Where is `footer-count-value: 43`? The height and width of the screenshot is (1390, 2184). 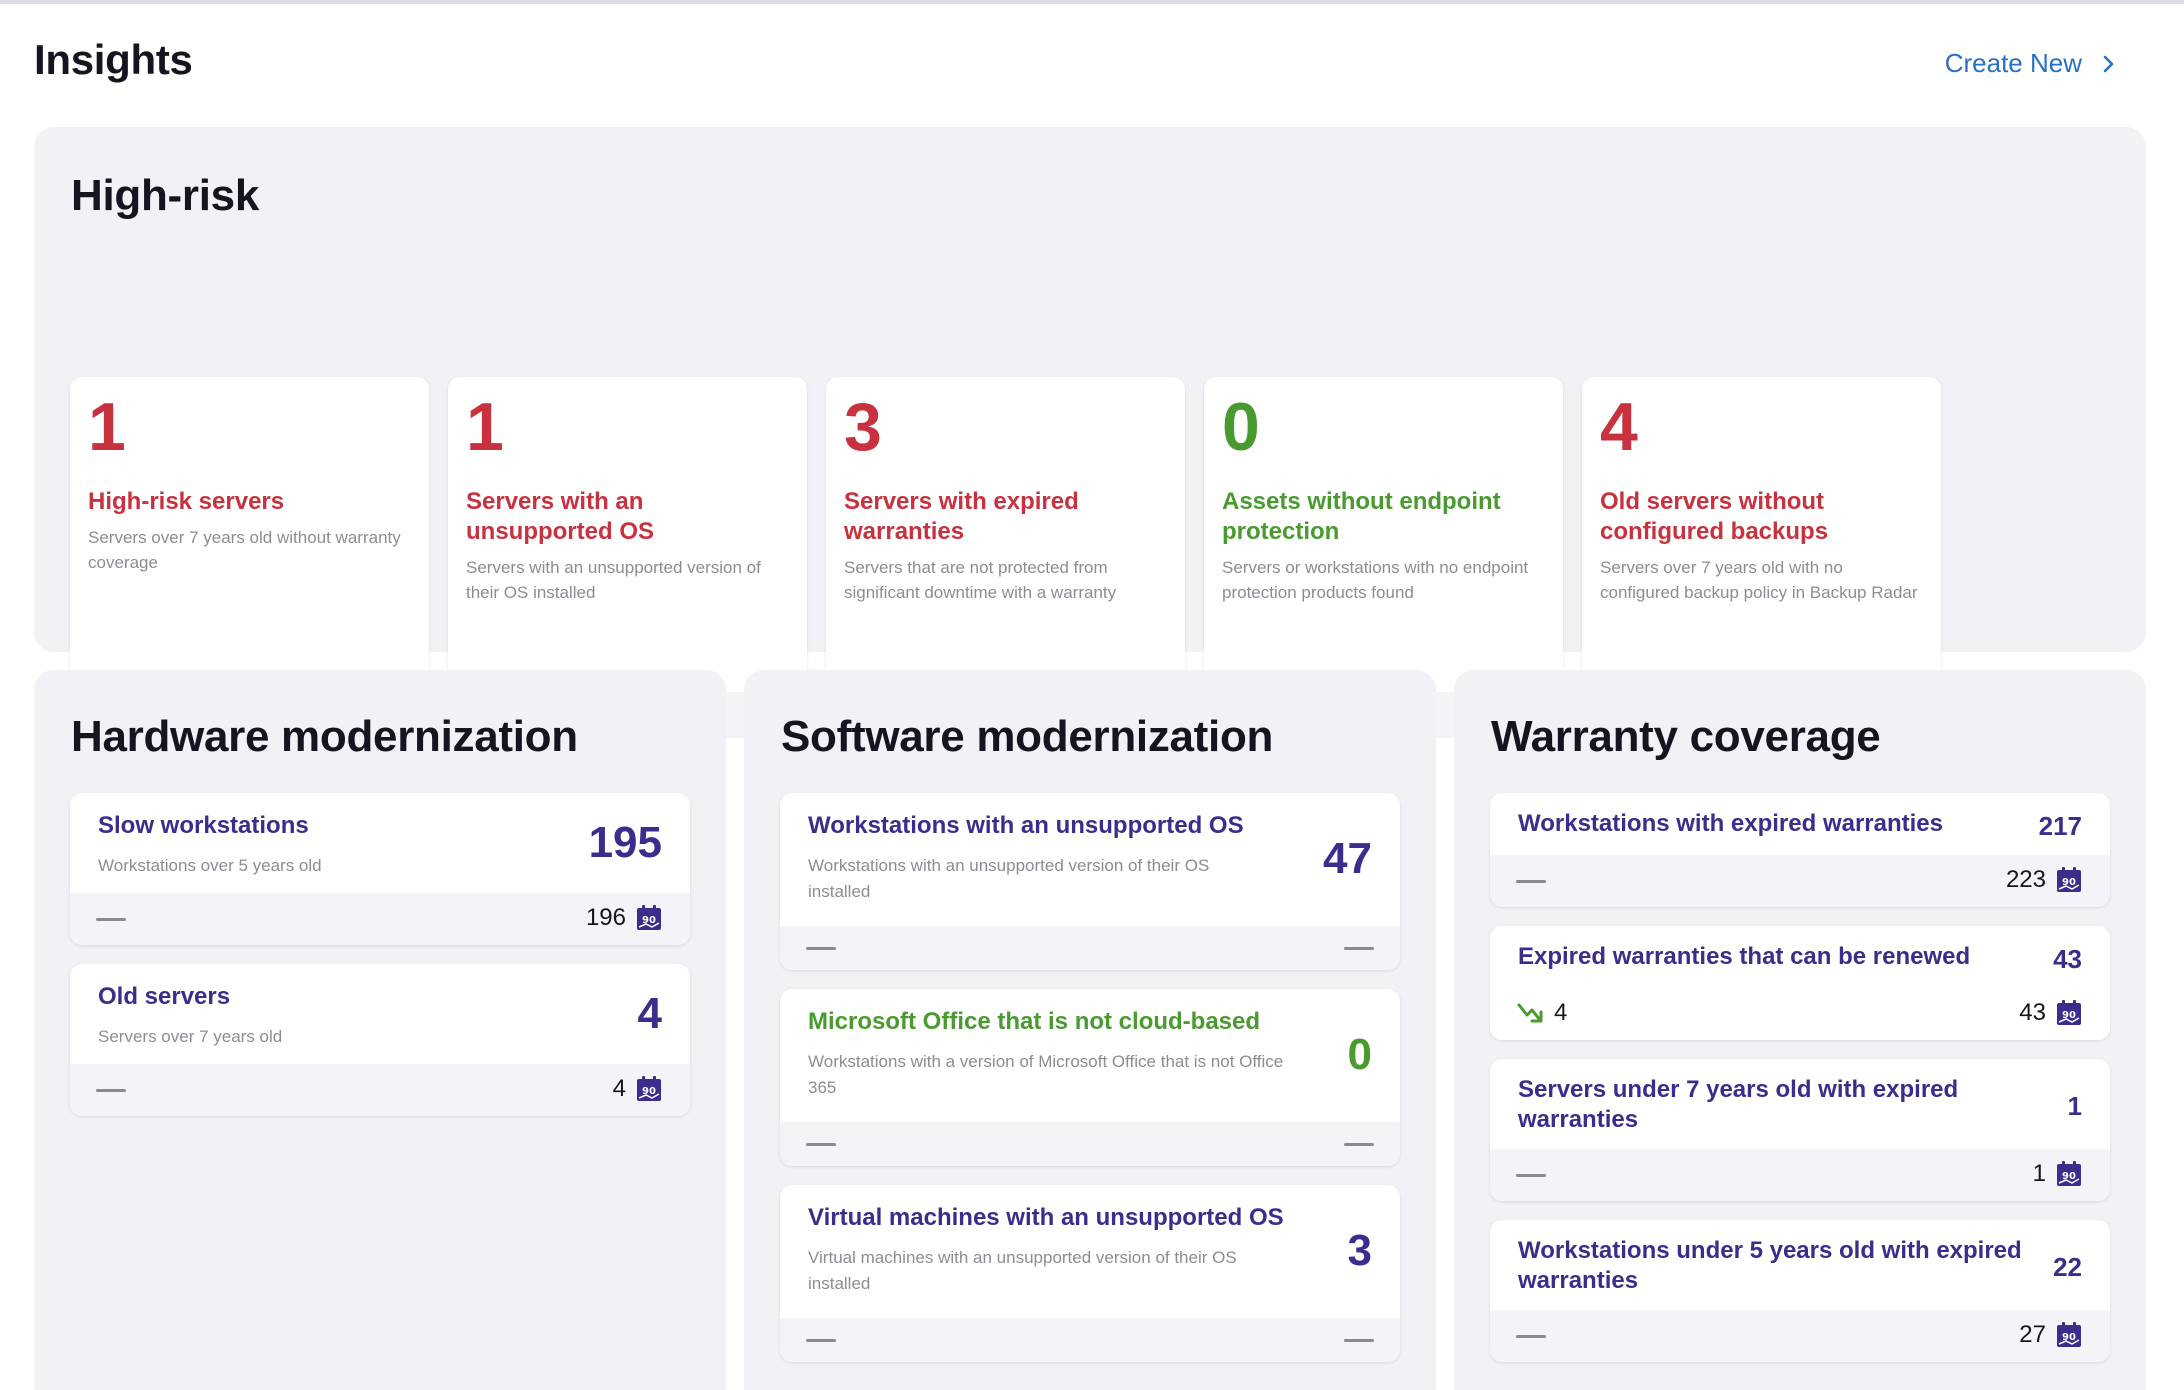 footer-count-value: 43 is located at coordinates (2032, 1012).